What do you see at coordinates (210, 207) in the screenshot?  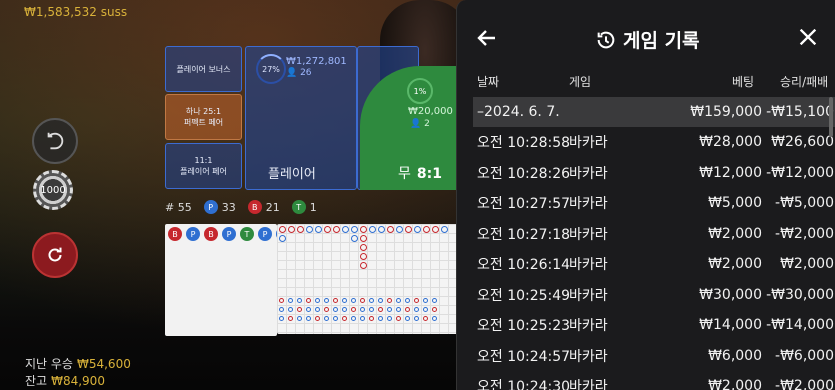 I see `player-dot-icon: P` at bounding box center [210, 207].